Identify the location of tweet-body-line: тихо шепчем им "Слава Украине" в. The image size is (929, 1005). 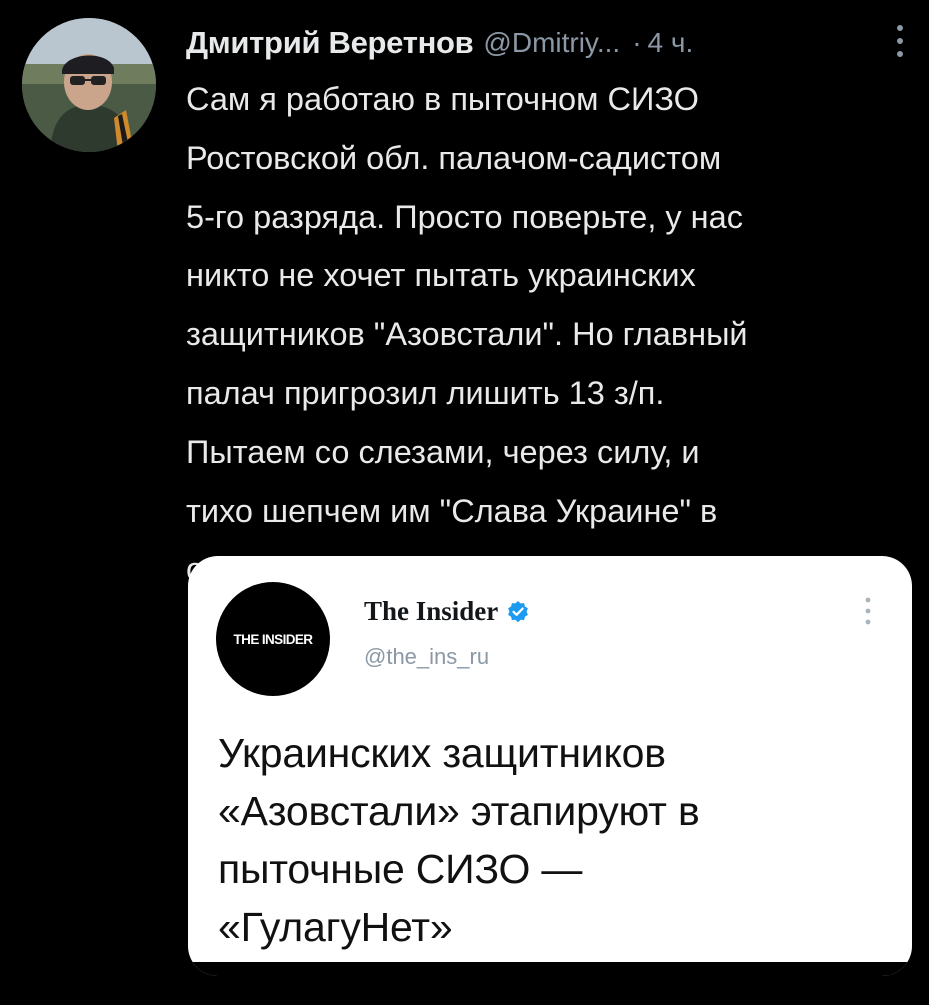
(452, 510).